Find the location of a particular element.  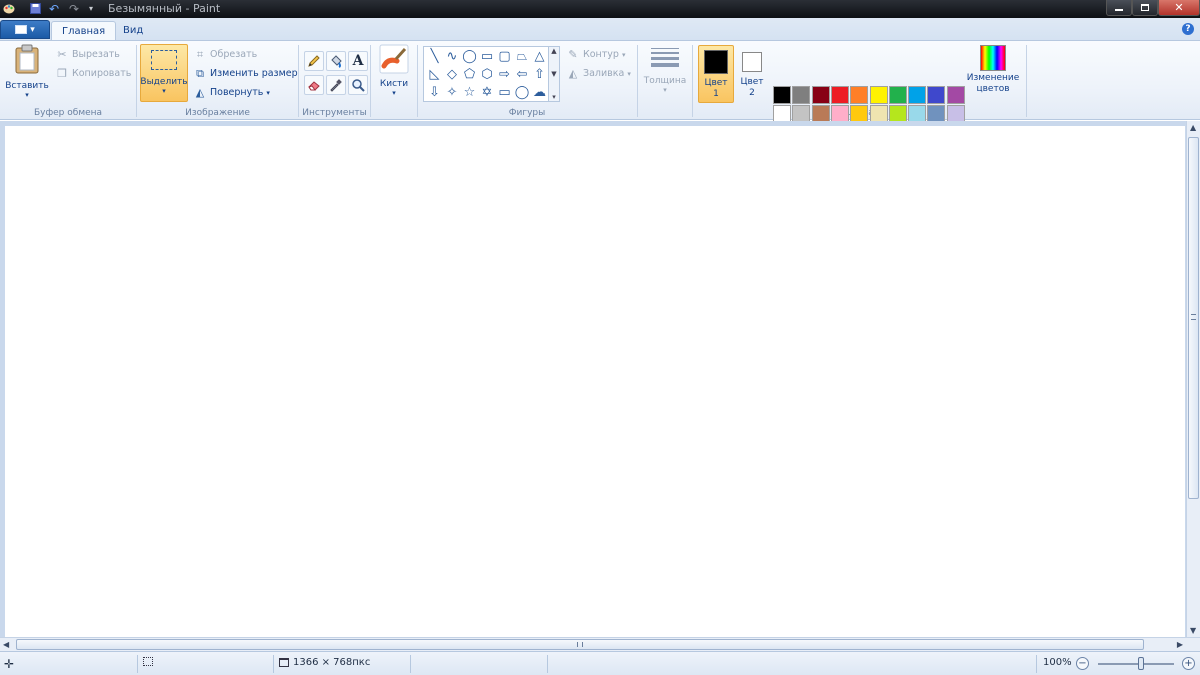

color1-swatch is located at coordinates (716, 62).